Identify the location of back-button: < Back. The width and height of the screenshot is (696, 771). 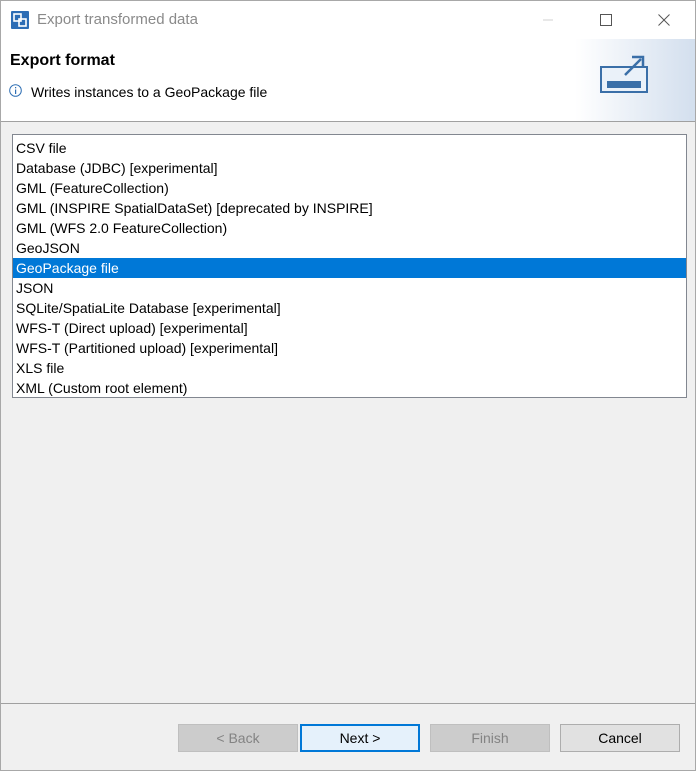
(238, 738).